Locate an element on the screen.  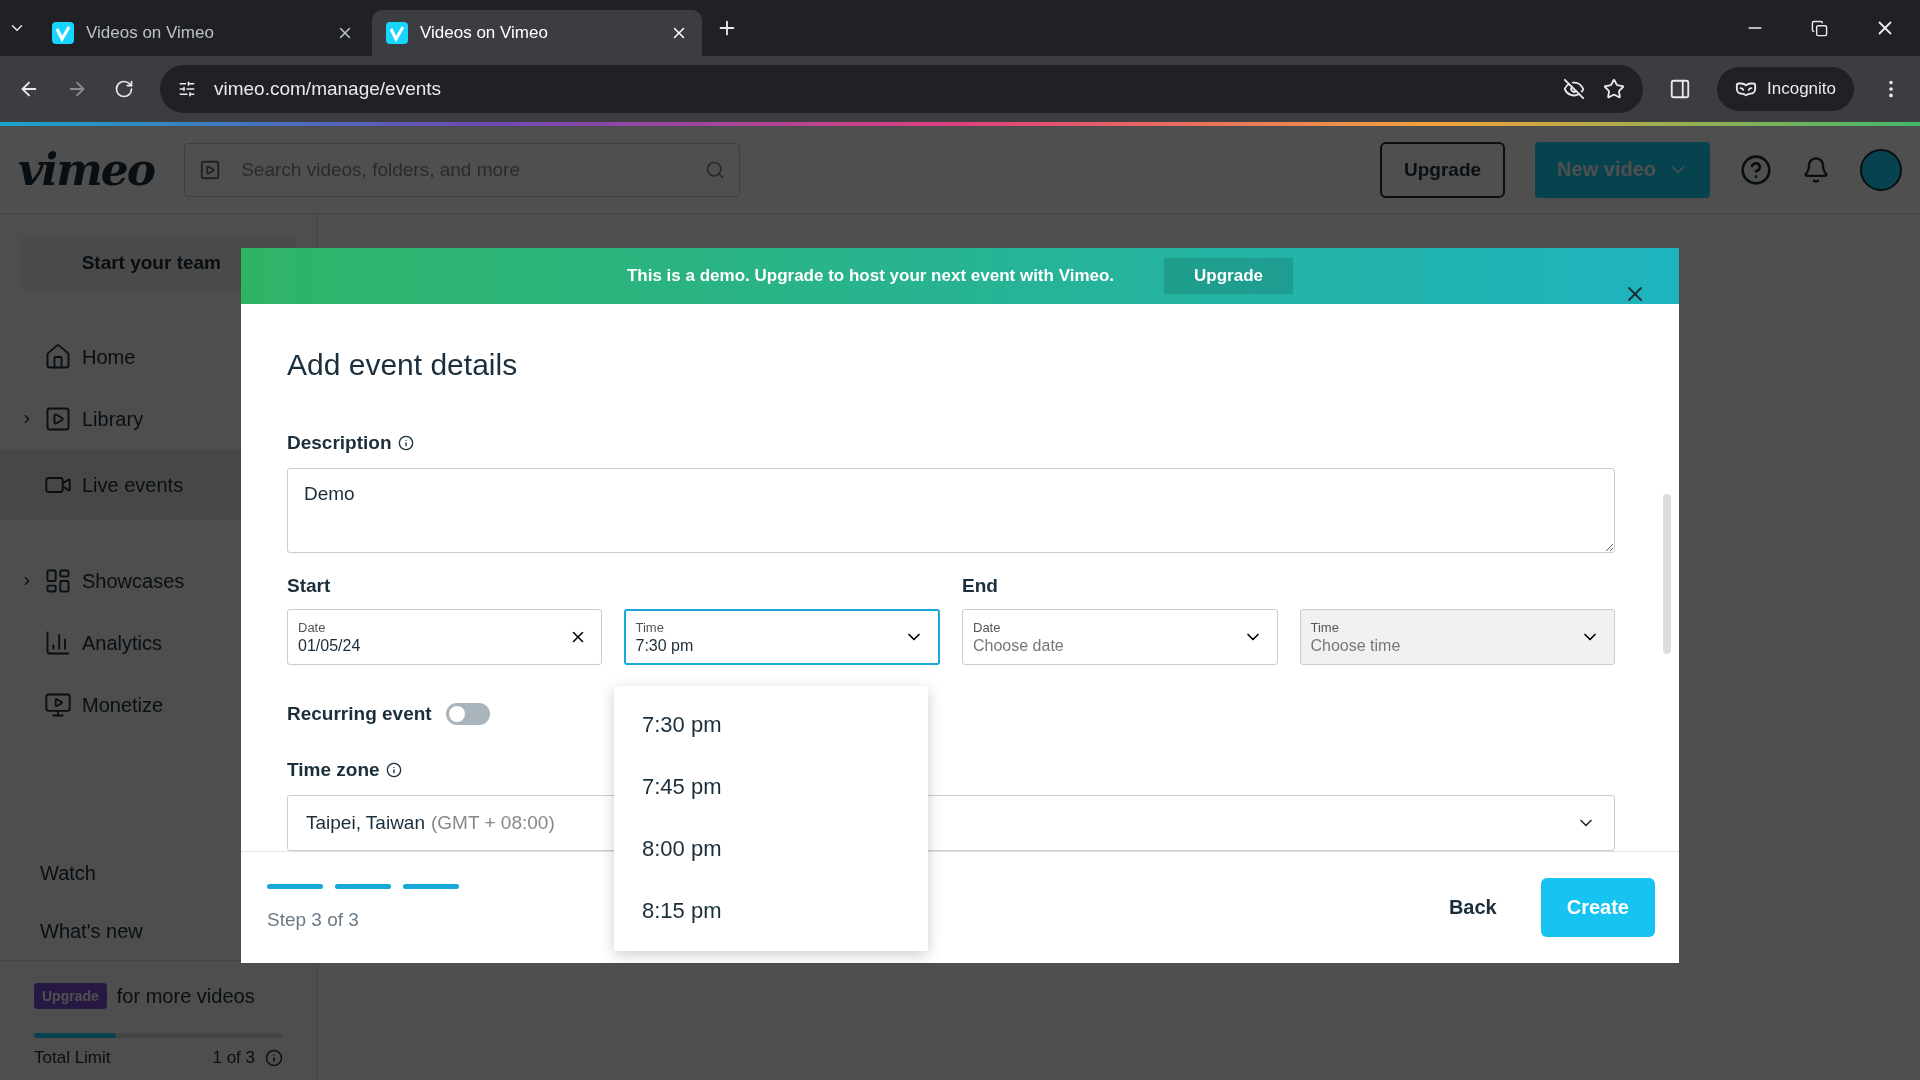
field-label: End is located at coordinates (980, 586).